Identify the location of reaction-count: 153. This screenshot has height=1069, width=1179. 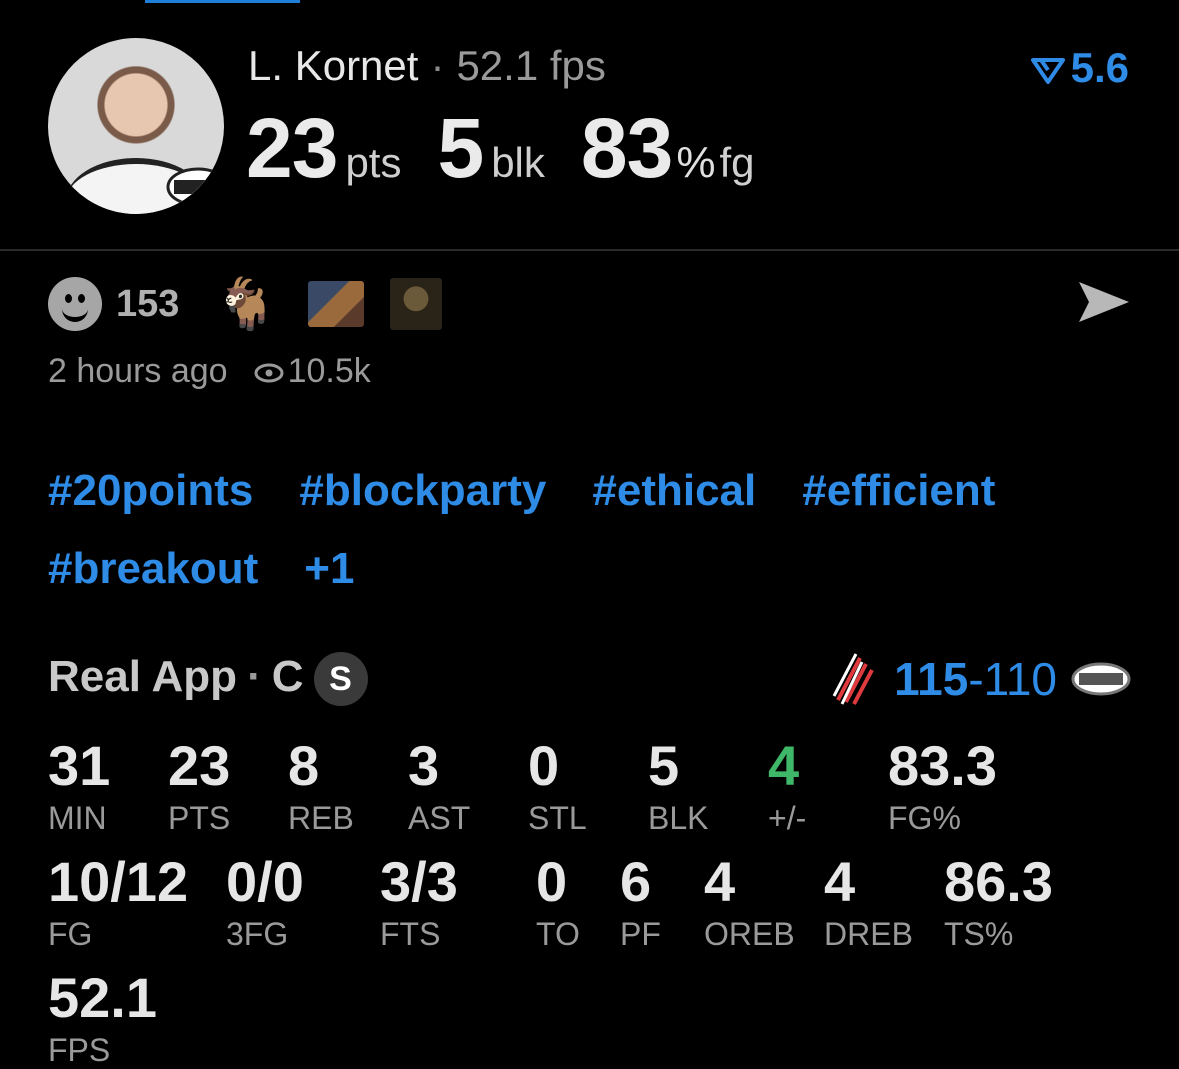
(147, 304).